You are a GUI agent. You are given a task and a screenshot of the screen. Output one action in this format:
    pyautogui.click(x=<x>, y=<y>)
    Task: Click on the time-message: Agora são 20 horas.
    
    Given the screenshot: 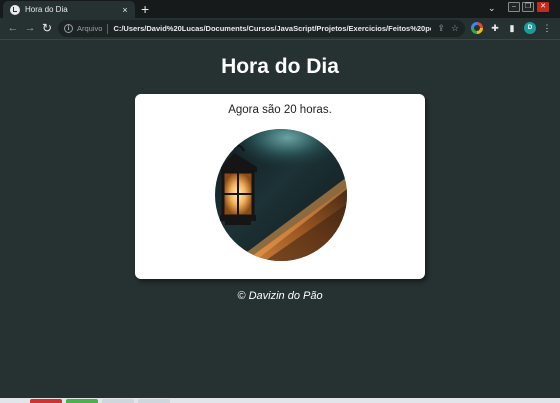 What is the action you would take?
    pyautogui.click(x=280, y=110)
    